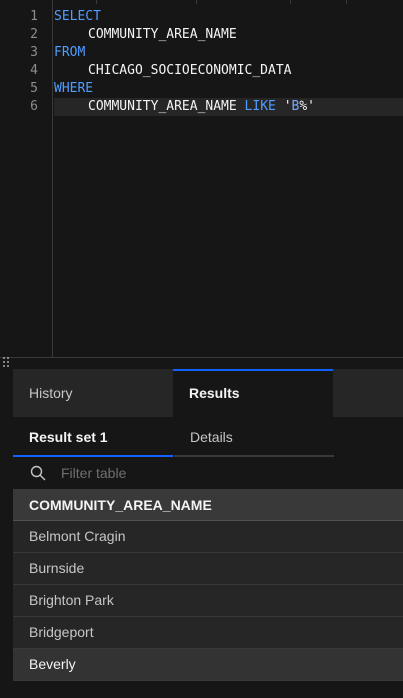 This screenshot has width=403, height=698. What do you see at coordinates (34, 70) in the screenshot?
I see `line-number: 4` at bounding box center [34, 70].